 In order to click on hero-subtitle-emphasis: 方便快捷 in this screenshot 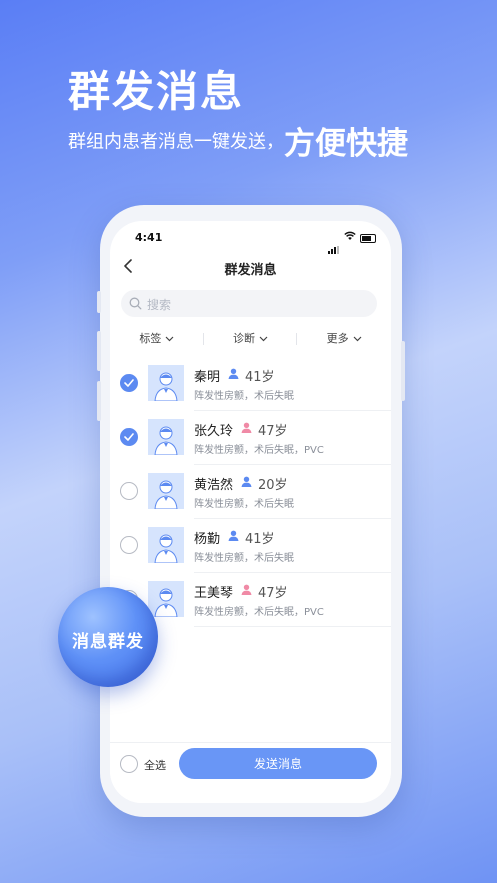, I will do `click(346, 144)`.